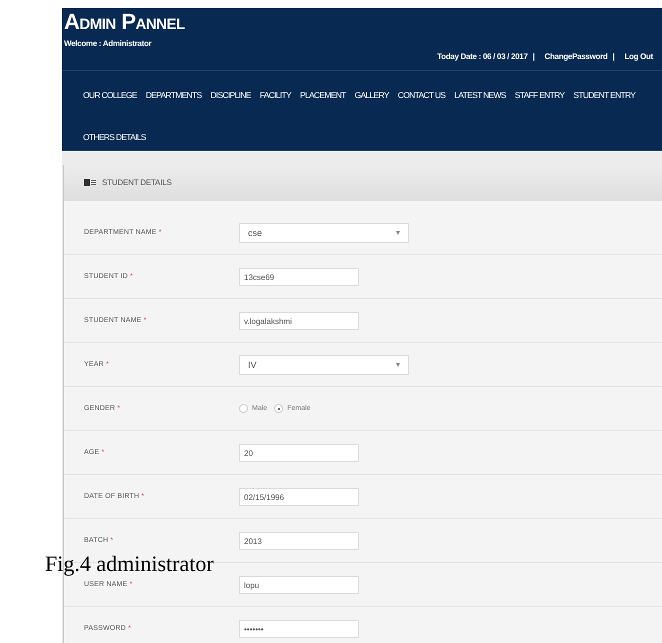 The image size is (662, 643). I want to click on panel-title: STUDENT DETAILS, so click(137, 182).